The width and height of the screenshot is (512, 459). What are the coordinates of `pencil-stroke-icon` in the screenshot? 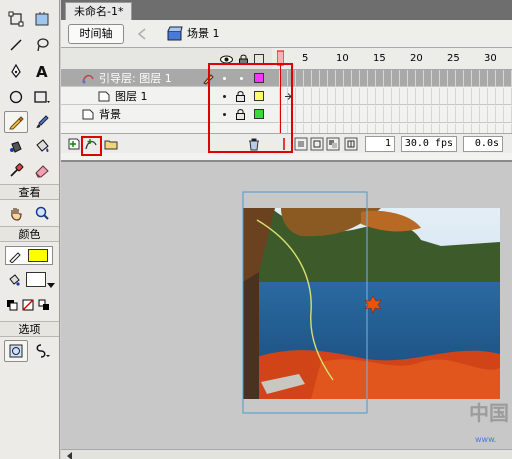 It's located at (15, 257).